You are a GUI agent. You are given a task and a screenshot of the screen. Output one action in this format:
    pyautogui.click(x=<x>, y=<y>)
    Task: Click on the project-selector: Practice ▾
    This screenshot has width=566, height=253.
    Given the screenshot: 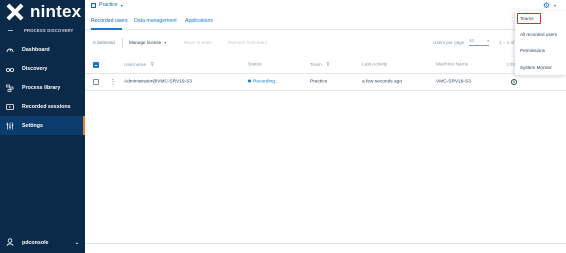 What is the action you would take?
    pyautogui.click(x=107, y=5)
    